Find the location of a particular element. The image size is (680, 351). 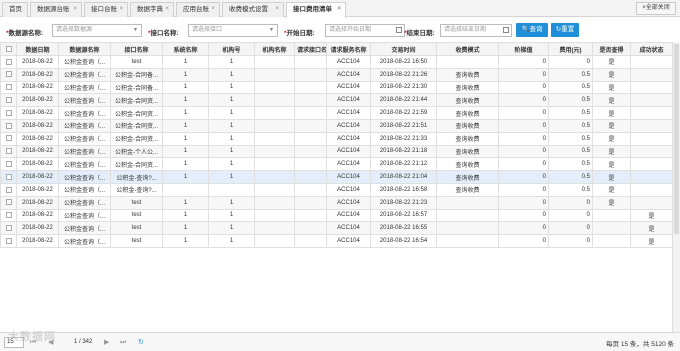

select-all-checkbox is located at coordinates (8, 49).